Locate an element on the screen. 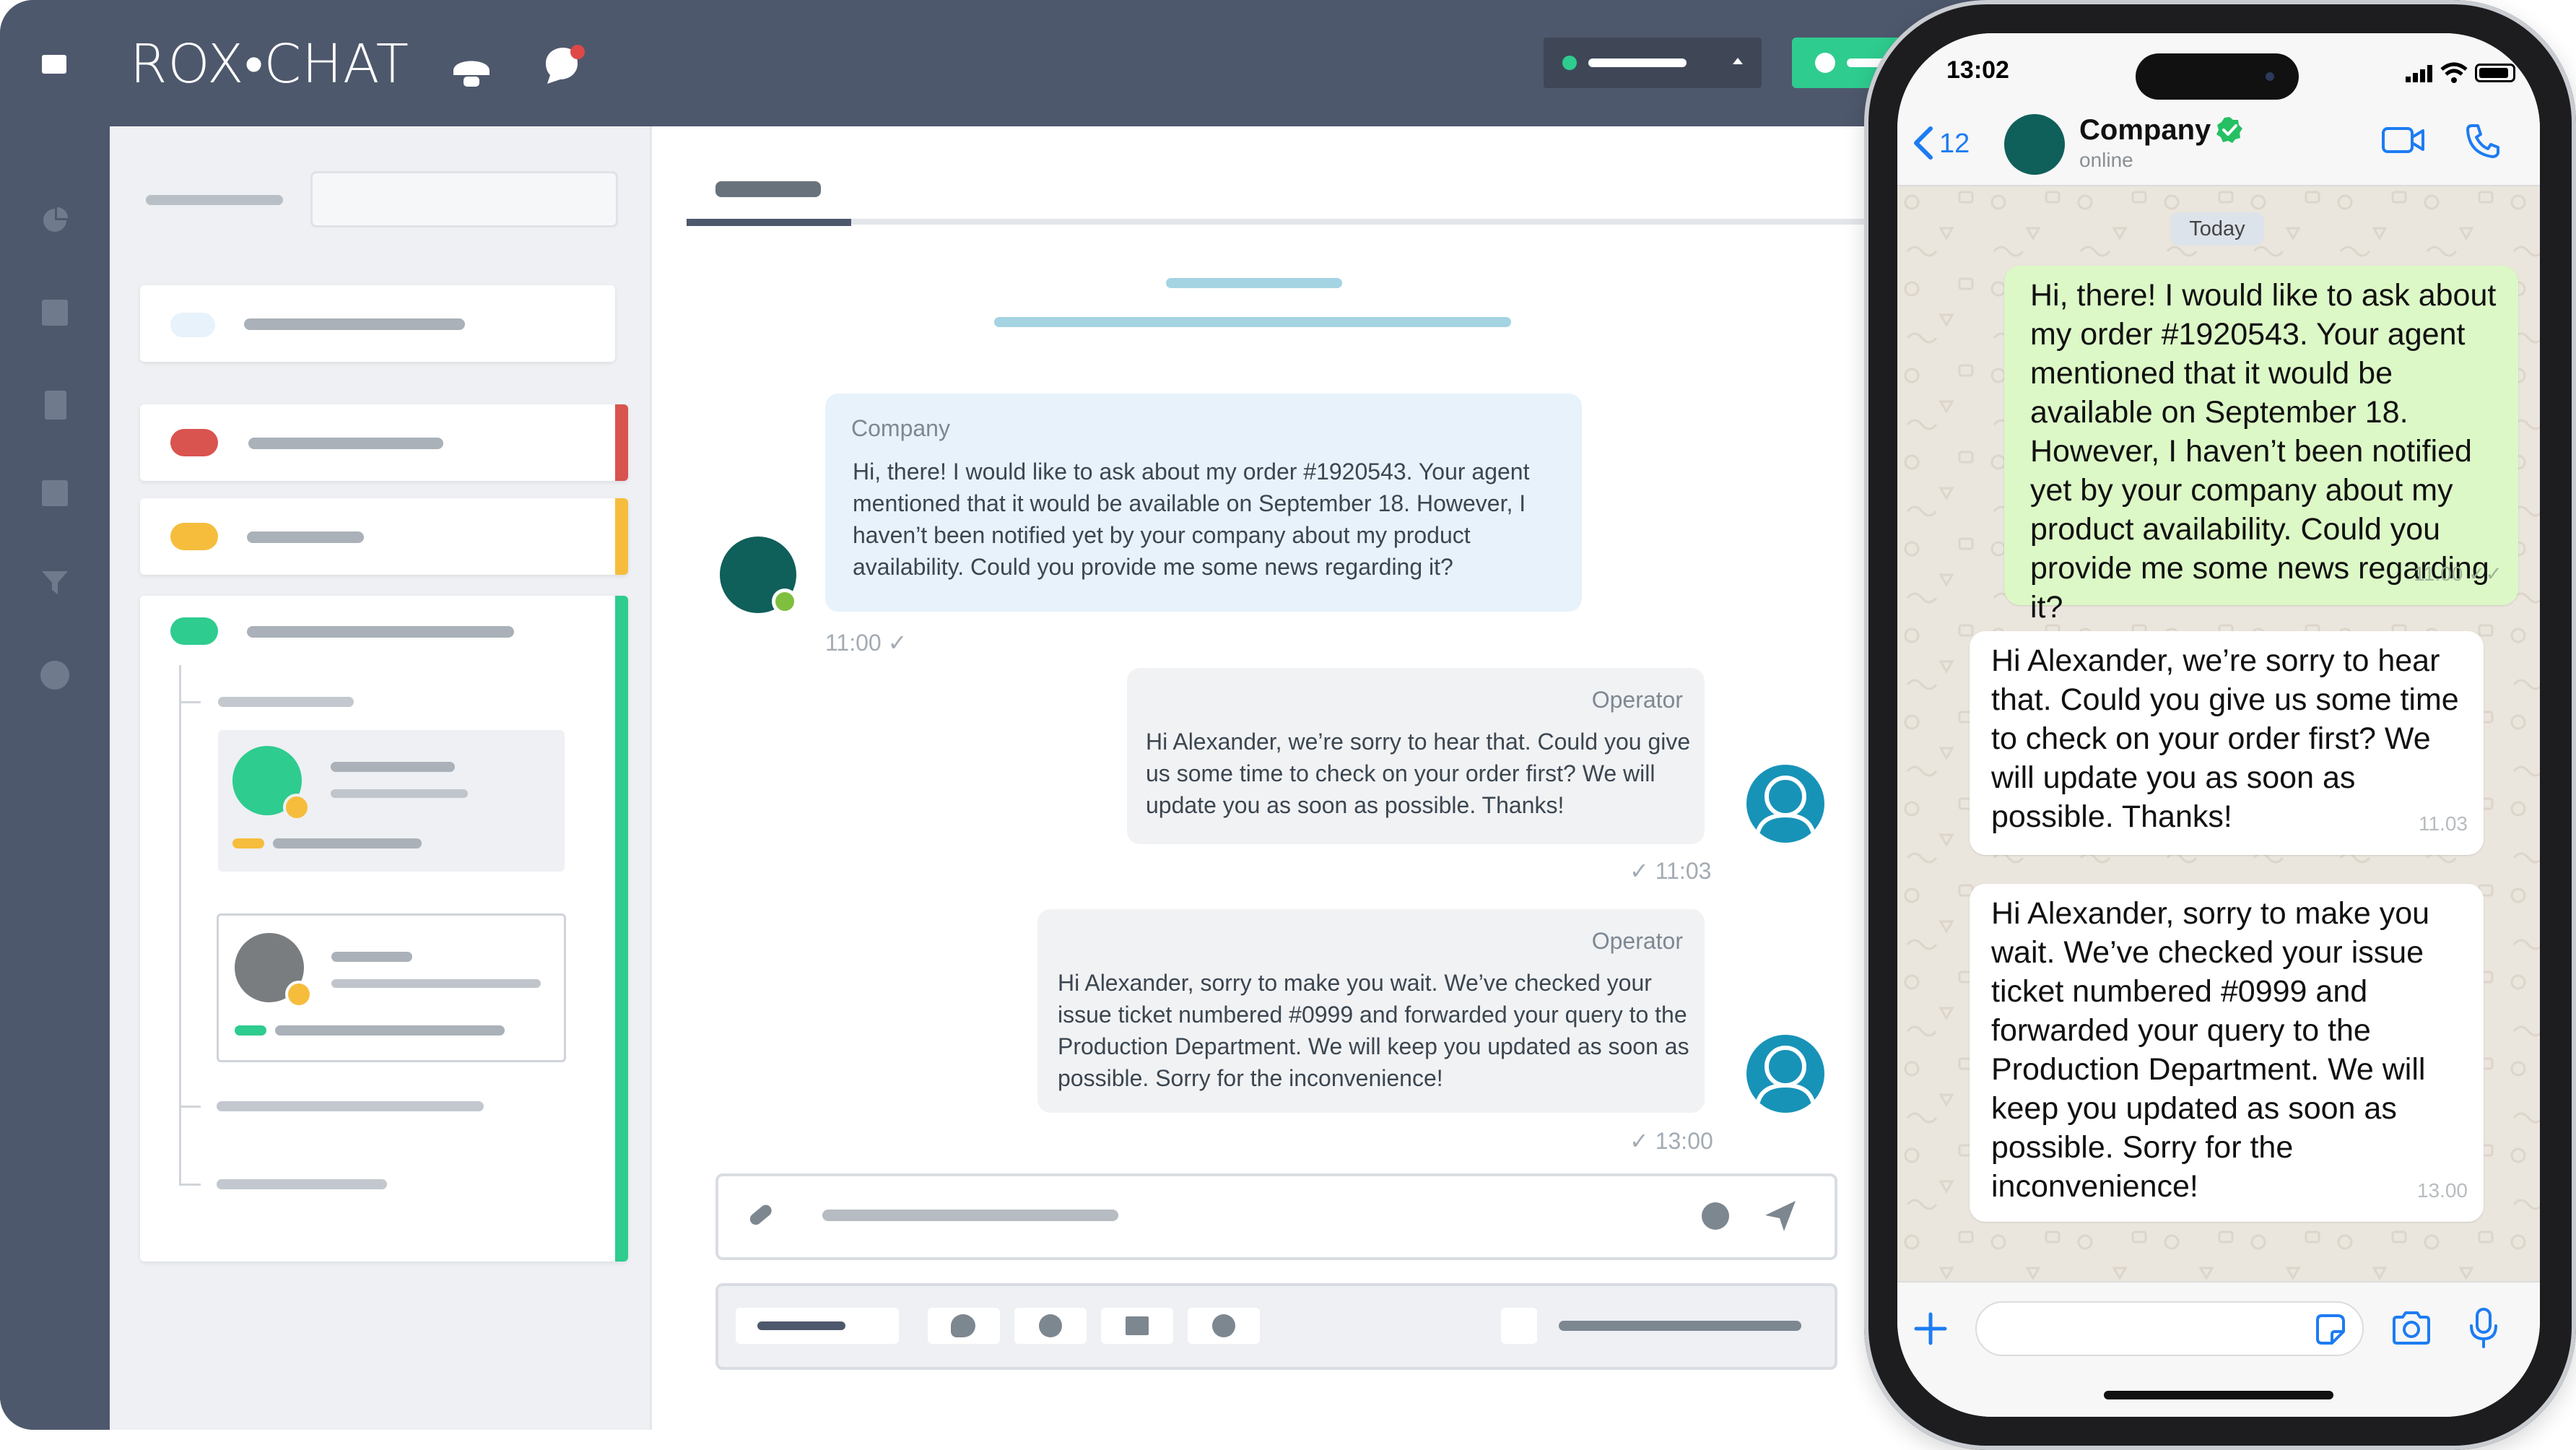  message-time: ✓ 13:00 is located at coordinates (1671, 1141).